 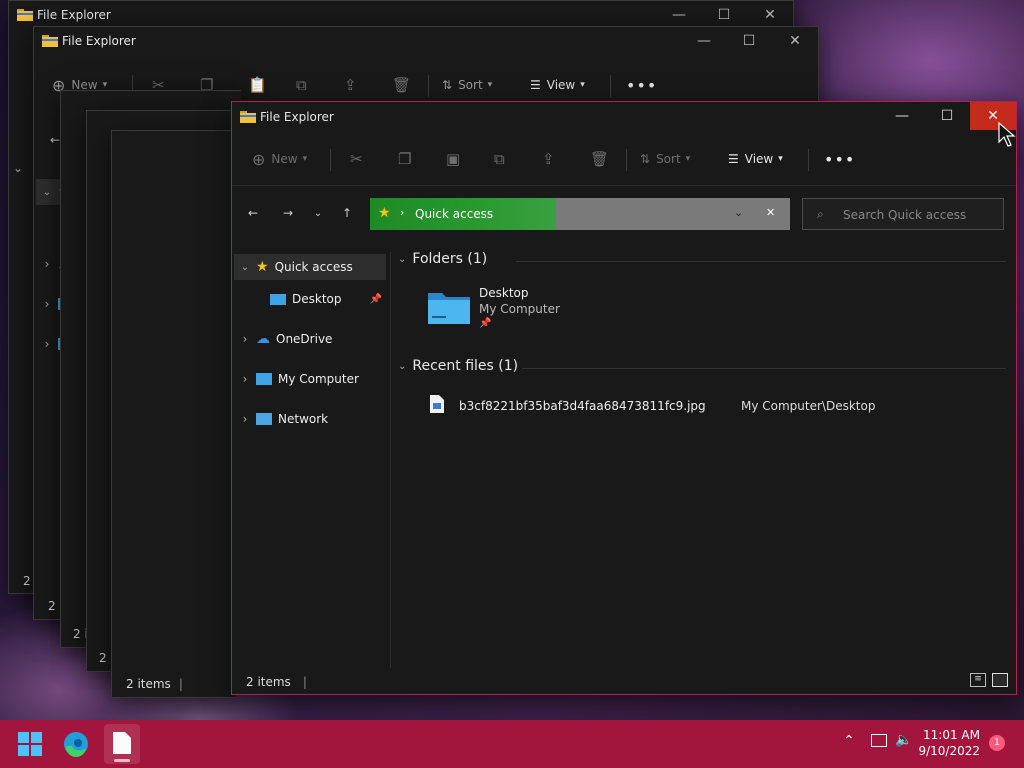 I want to click on copy-icon: ❐, so click(x=404, y=159).